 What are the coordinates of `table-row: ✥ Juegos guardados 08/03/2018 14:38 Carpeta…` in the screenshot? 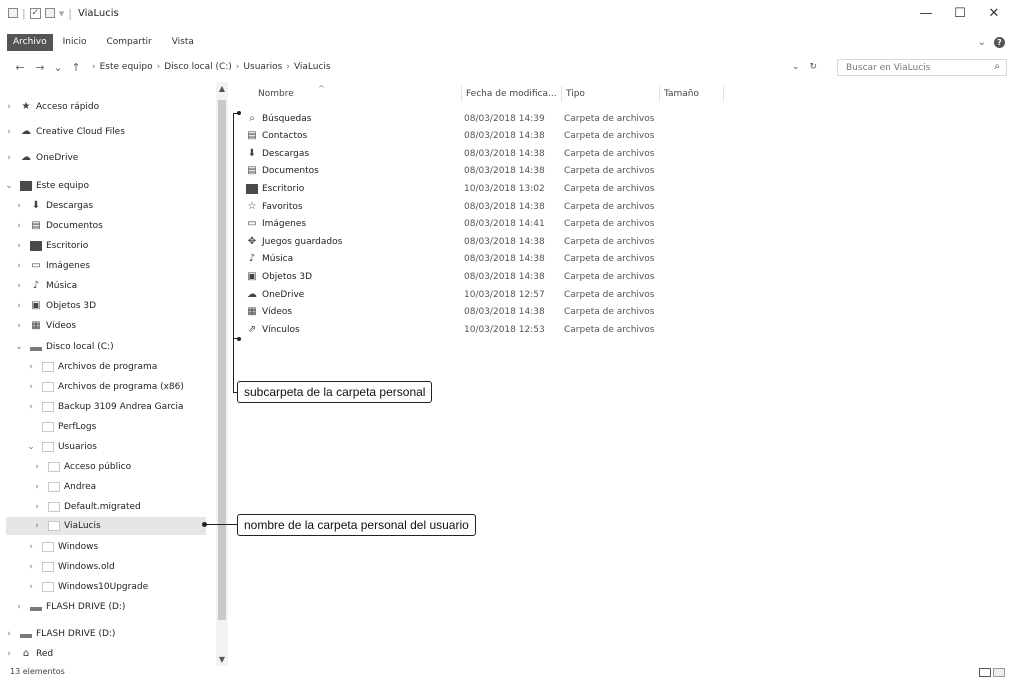 It's located at (448, 241).